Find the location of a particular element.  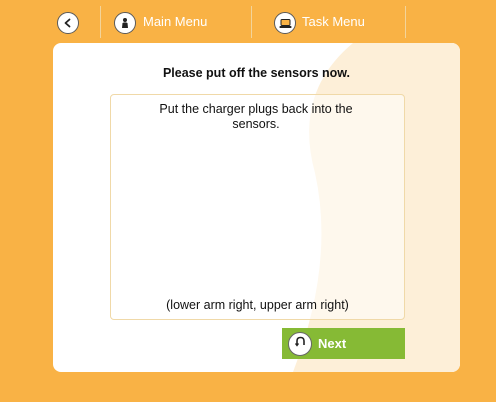

next-button: Next is located at coordinates (343, 343).